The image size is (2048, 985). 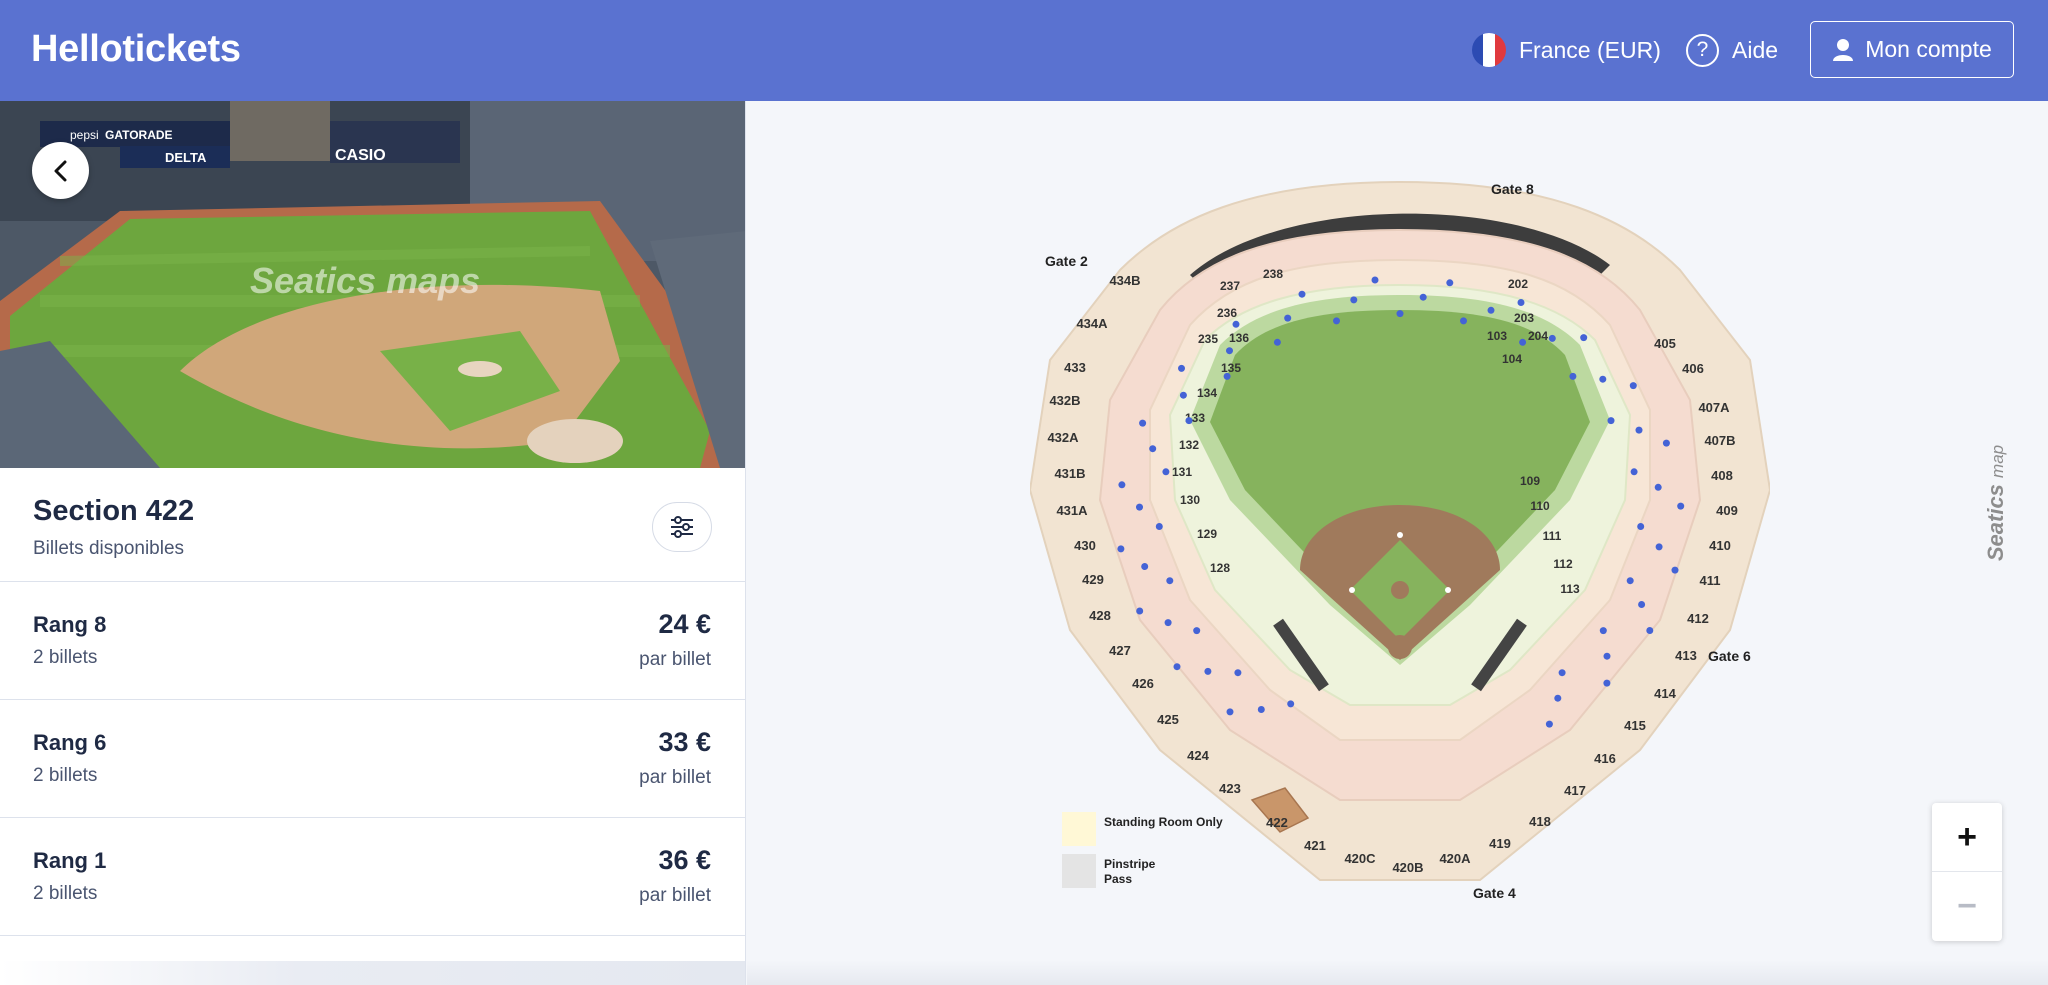 I want to click on listing-row: Rang 6 2 billets 33 € par billet, so click(x=372, y=759).